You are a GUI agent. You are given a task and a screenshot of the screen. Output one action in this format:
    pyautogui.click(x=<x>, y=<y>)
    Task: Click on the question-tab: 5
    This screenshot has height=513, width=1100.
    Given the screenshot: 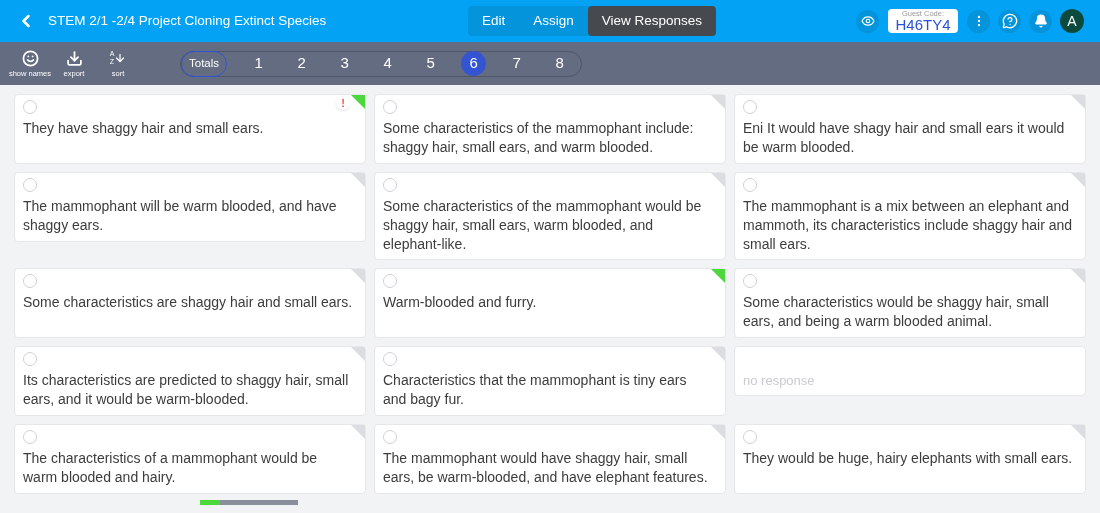 What is the action you would take?
    pyautogui.click(x=431, y=63)
    